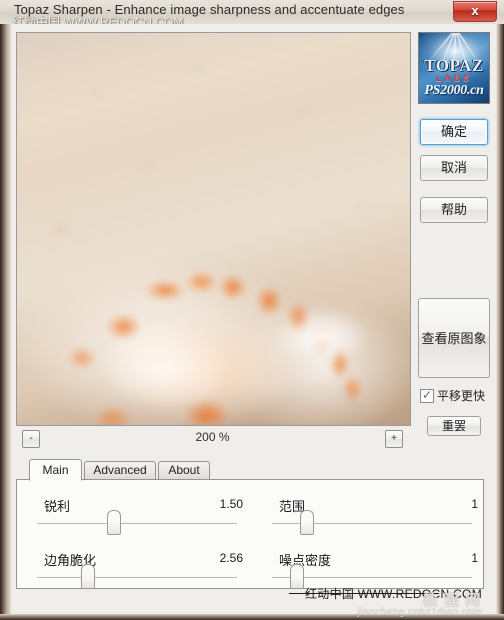 This screenshot has width=504, height=620. I want to click on help-button: 帮助, so click(454, 210).